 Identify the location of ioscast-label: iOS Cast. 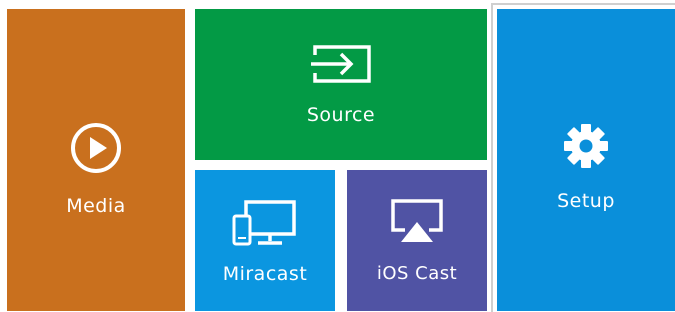
(417, 273).